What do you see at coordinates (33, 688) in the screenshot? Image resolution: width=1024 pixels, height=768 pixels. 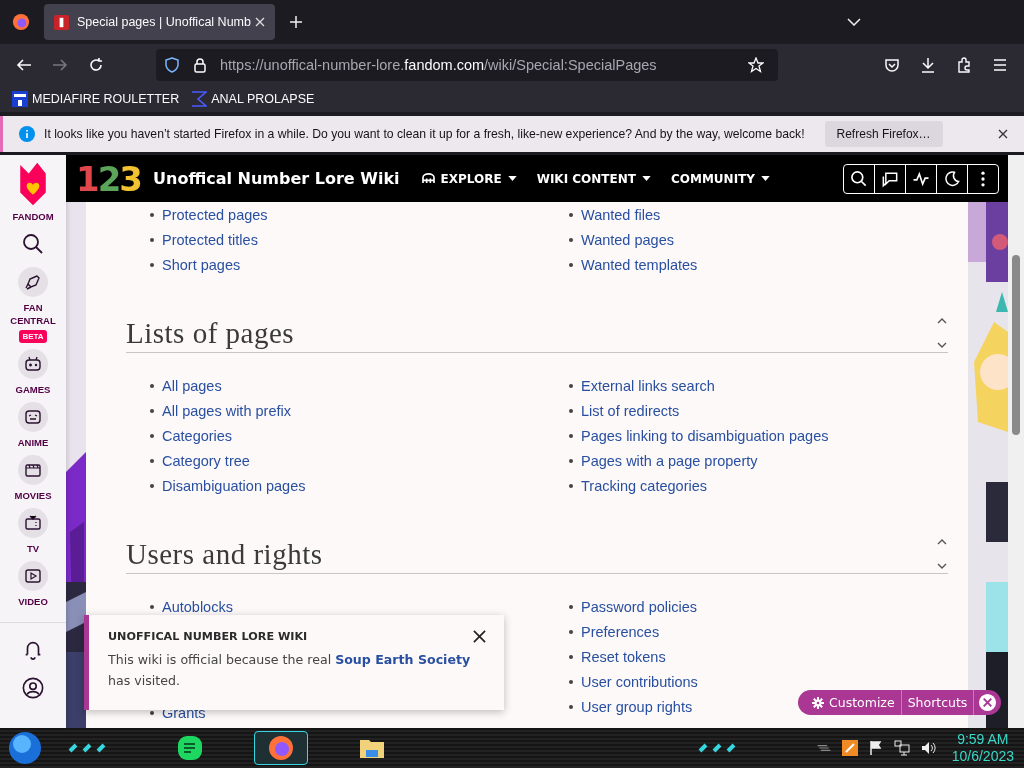 I see `profile-icon` at bounding box center [33, 688].